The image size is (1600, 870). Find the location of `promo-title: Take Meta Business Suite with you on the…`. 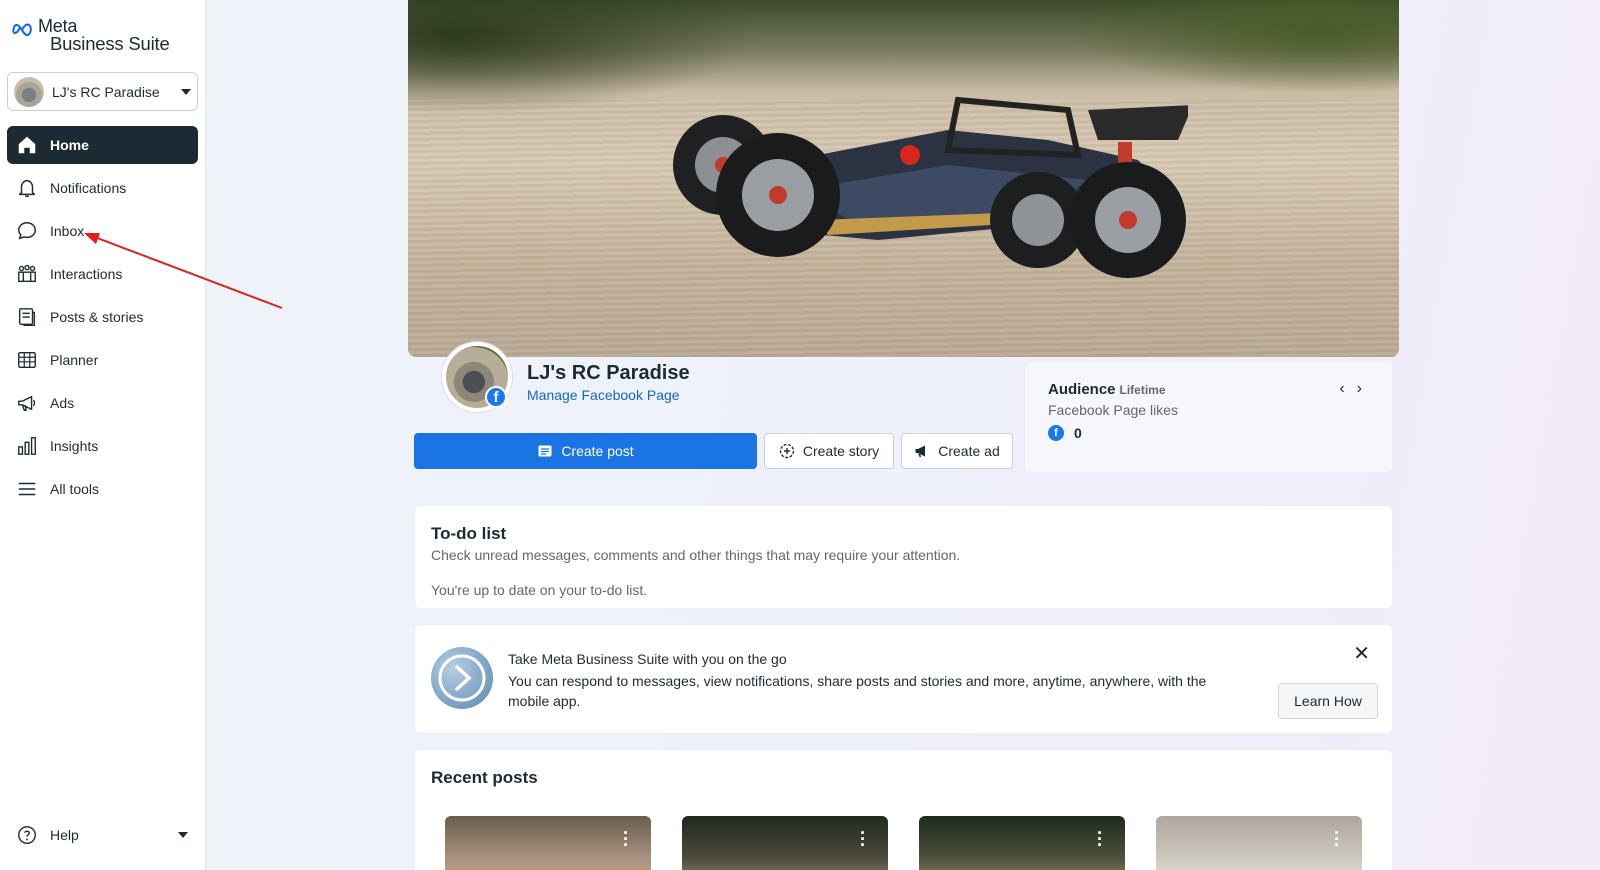

promo-title: Take Meta Business Suite with you on the… is located at coordinates (647, 659).